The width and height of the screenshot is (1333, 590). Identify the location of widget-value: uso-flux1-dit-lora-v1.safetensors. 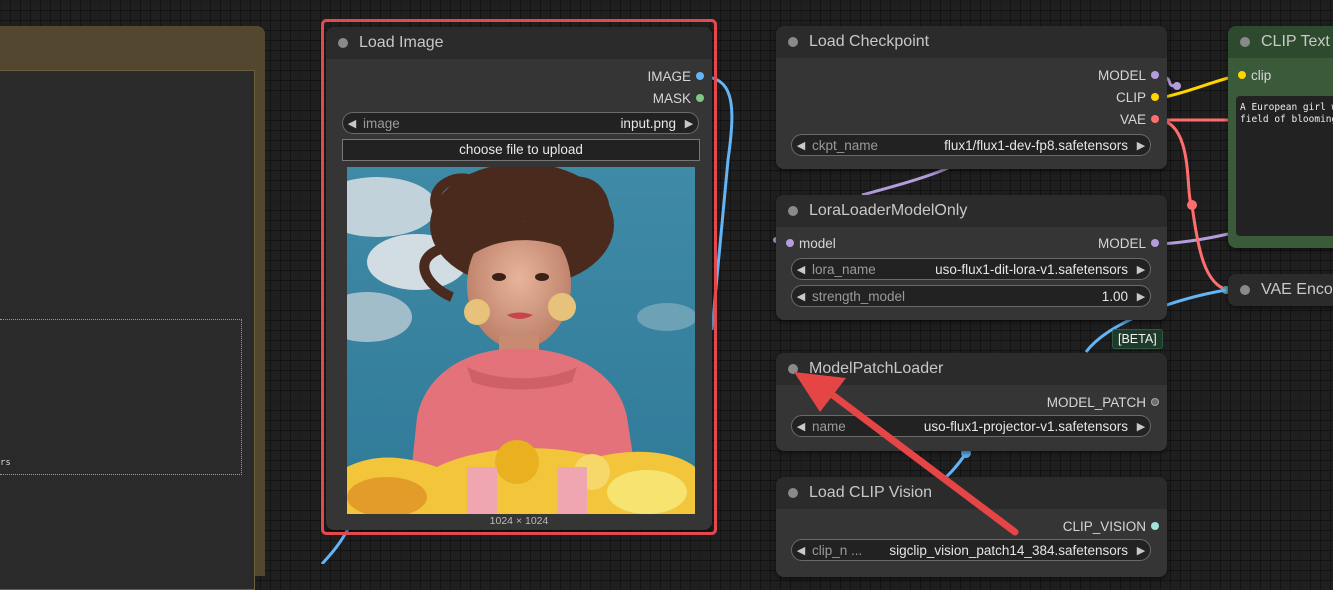
(1031, 269).